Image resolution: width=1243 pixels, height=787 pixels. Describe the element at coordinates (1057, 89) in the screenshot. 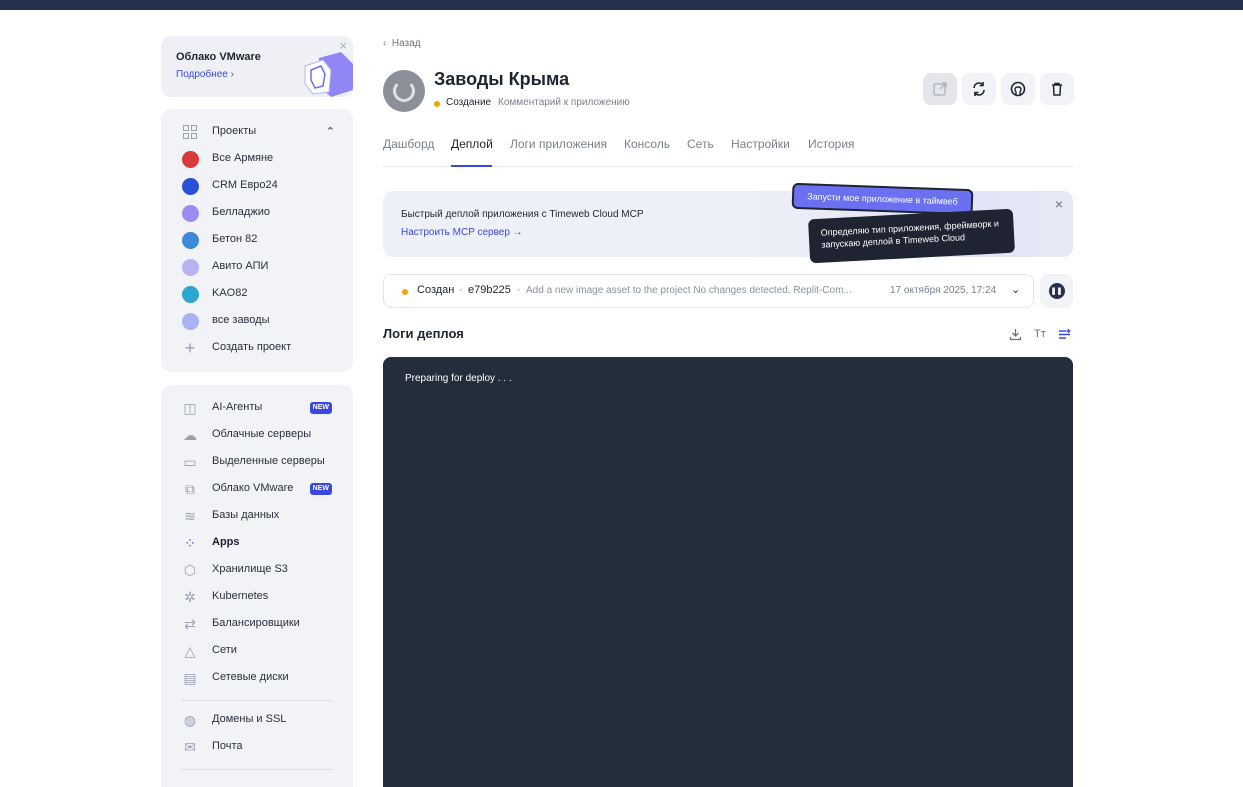

I see `delete-button` at that location.